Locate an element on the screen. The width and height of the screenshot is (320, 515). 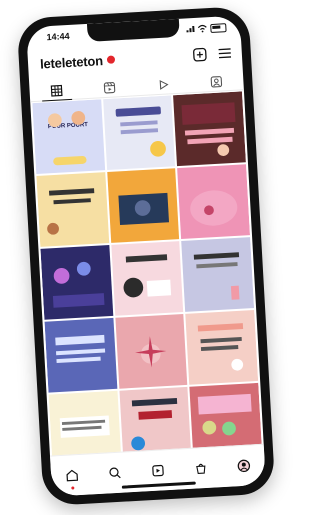
profile-header: leteleteton is located at coordinates (135, 58).